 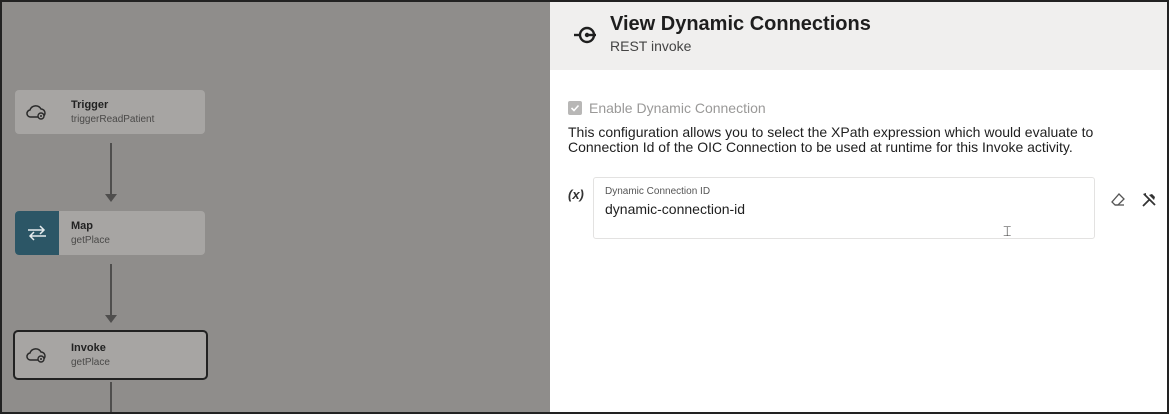 I want to click on node-subtitle: triggerReadPatient, so click(x=113, y=119).